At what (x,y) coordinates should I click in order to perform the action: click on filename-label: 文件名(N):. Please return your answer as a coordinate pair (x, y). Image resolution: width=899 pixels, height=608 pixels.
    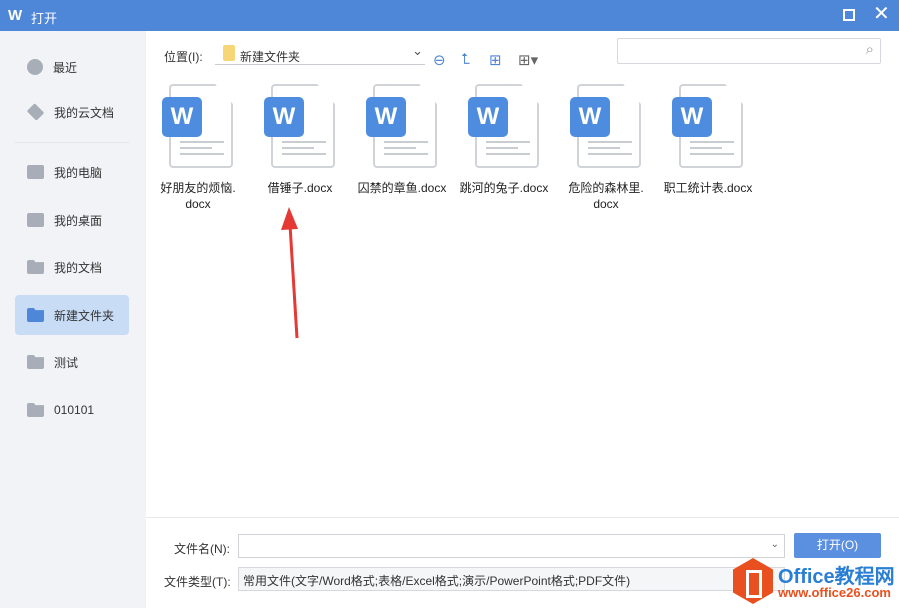
    Looking at the image, I should click on (202, 549).